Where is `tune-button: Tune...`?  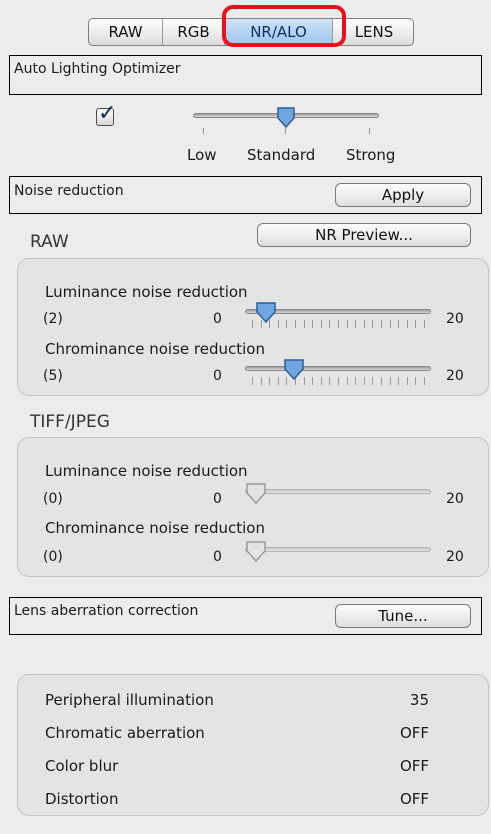 tune-button: Tune... is located at coordinates (403, 616).